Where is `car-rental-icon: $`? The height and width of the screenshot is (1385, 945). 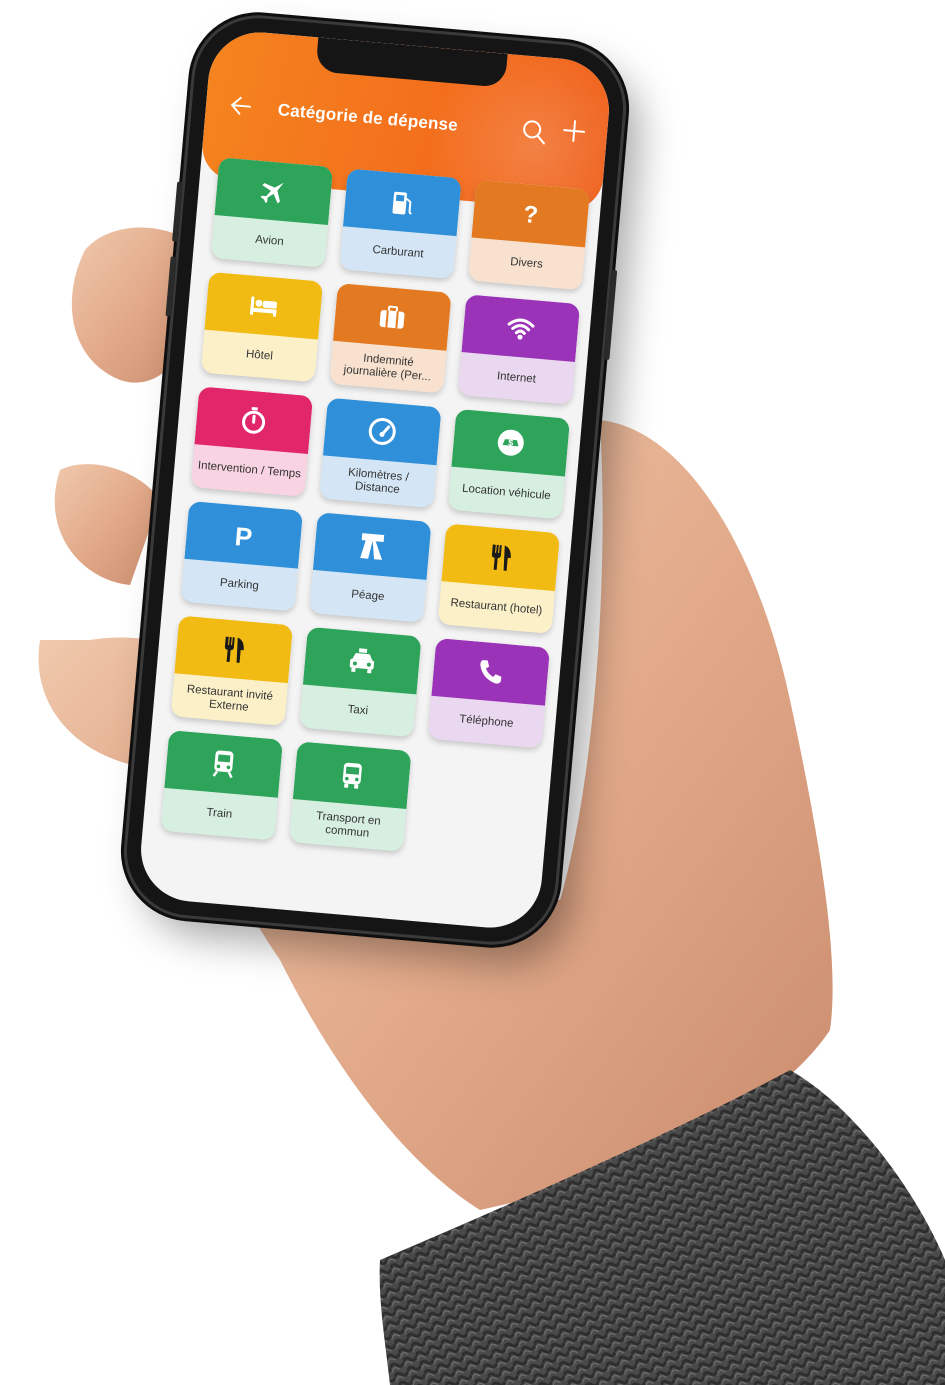
car-rental-icon: $ is located at coordinates (510, 442).